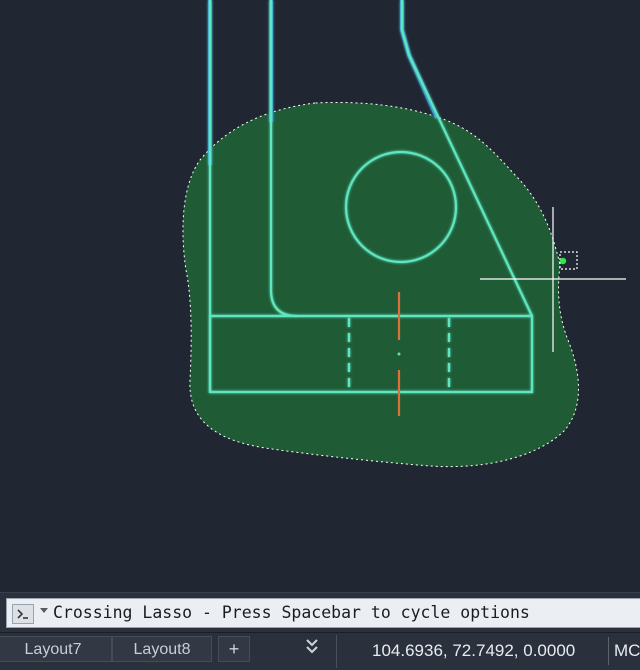 The width and height of the screenshot is (640, 670). I want to click on more-tabs-chevron-icon, so click(312, 649).